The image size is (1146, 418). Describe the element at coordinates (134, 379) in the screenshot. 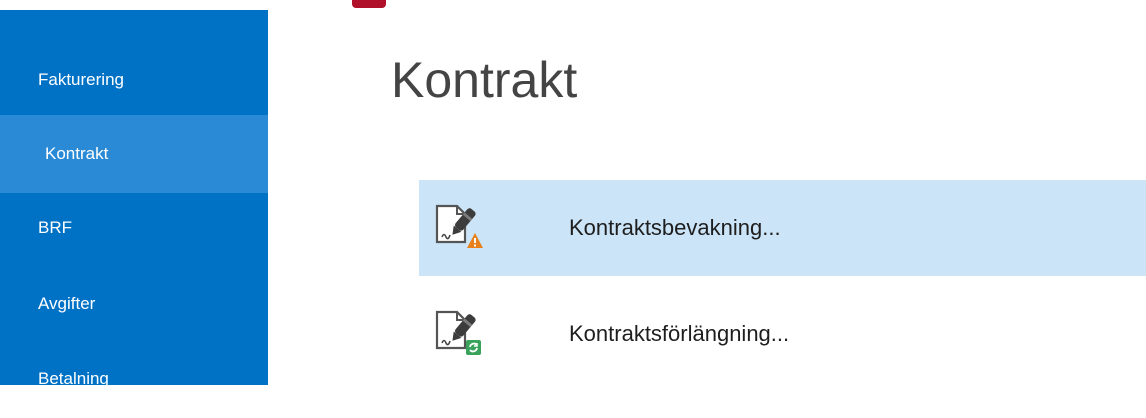

I see `sidebar-item-betalning: Betalning` at that location.